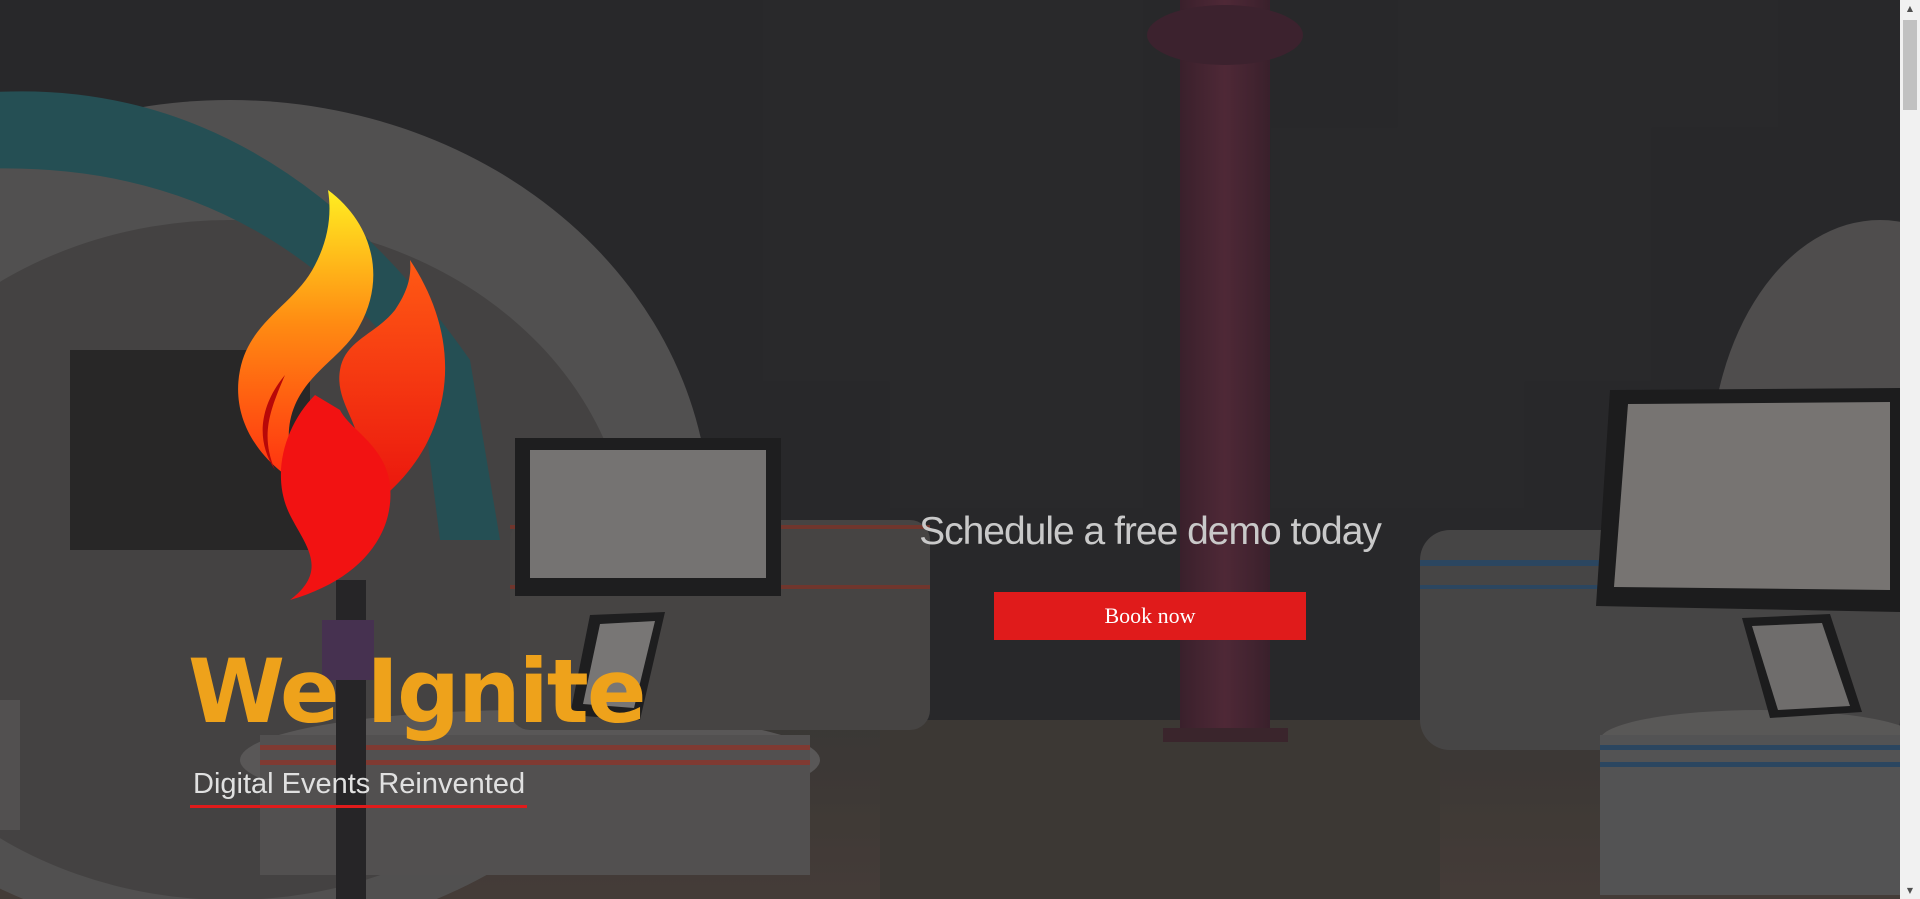 The image size is (1920, 899). I want to click on flame-icon, so click(340, 395).